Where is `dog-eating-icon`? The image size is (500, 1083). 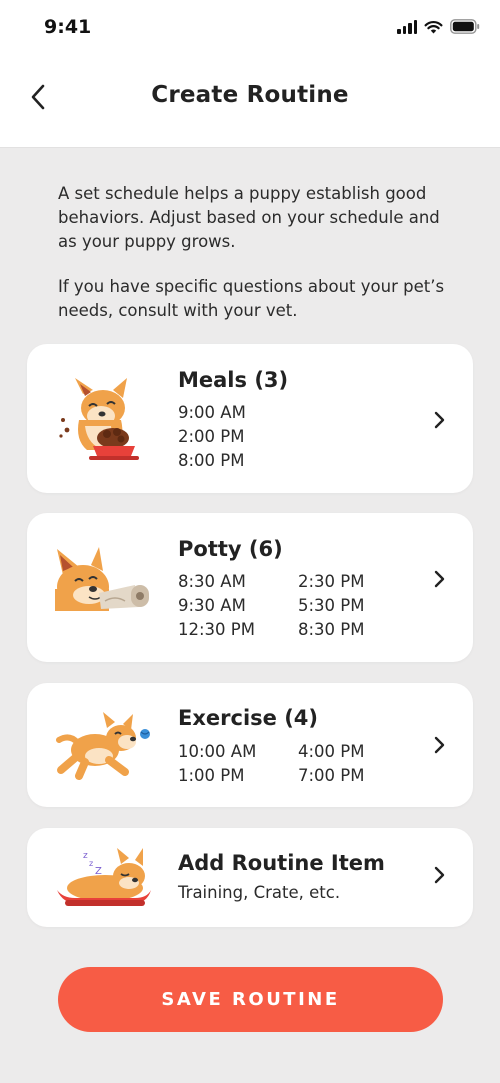
dog-eating-icon is located at coordinates (99, 419).